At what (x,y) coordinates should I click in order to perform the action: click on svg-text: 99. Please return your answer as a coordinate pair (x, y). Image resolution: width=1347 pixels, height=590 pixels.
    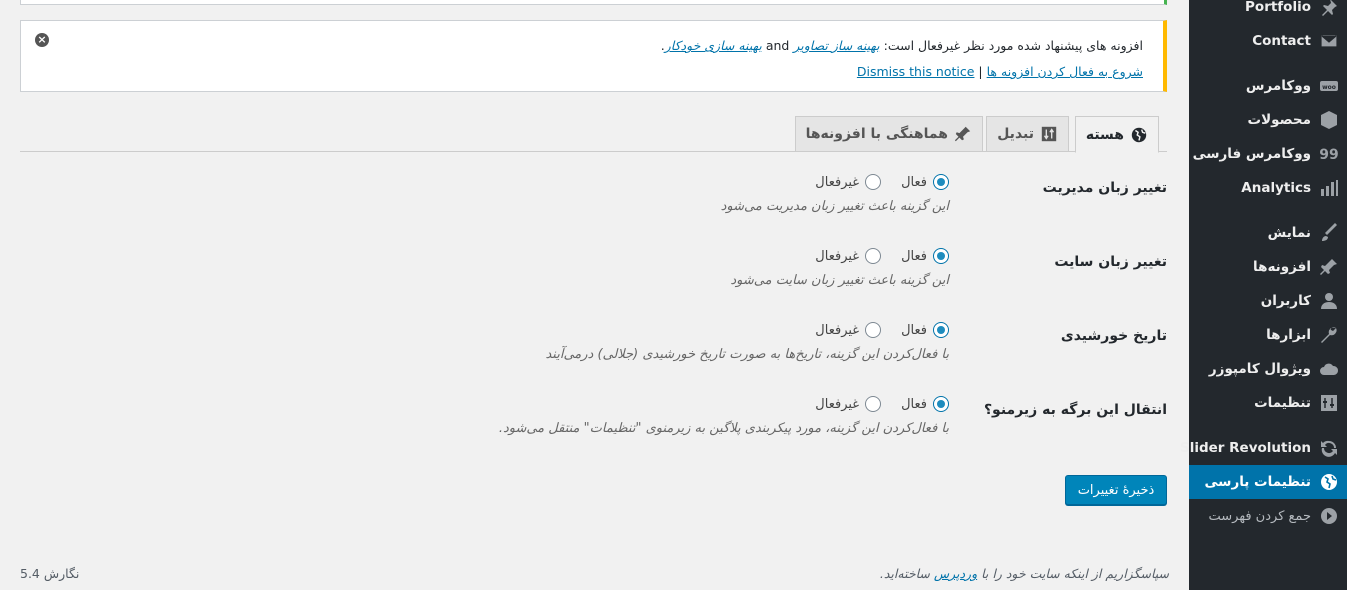
    Looking at the image, I should click on (1328, 155).